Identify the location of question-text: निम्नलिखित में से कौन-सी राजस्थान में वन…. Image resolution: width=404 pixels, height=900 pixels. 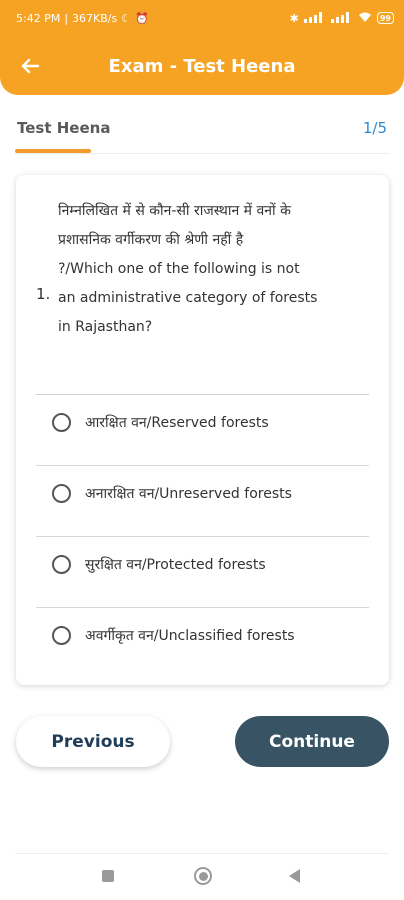
(208, 269).